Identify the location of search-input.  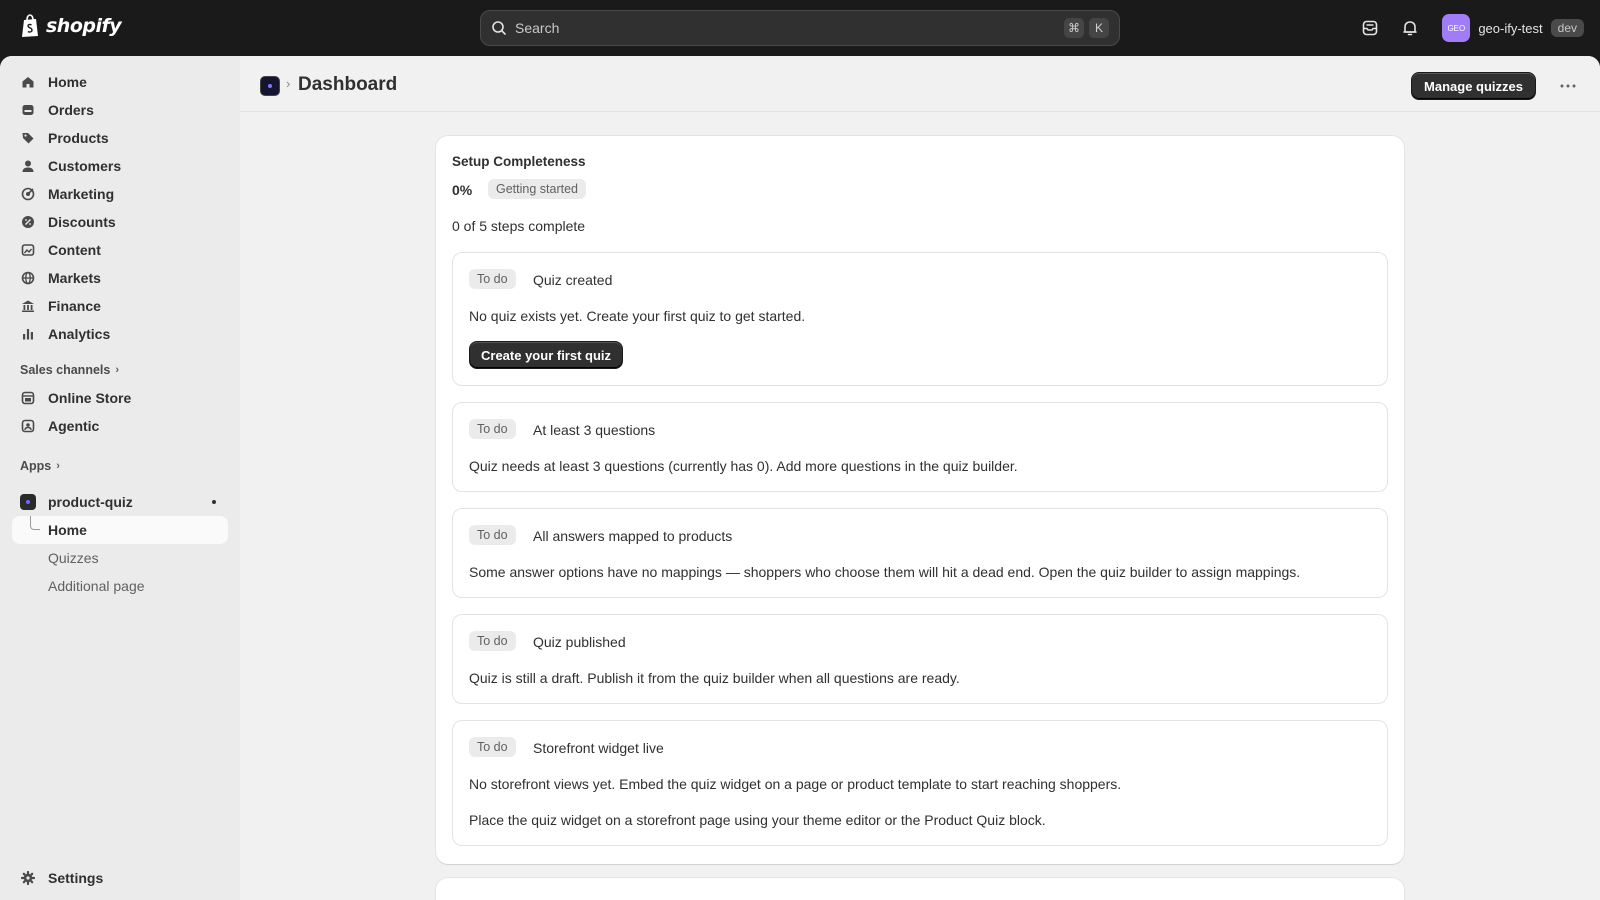
(787, 28).